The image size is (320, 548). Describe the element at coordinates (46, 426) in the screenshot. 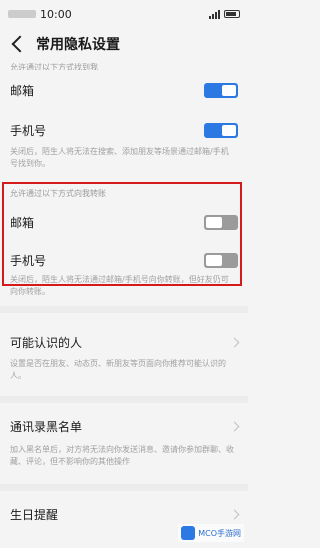

I see `nav-label: 通讯录黑名单` at that location.